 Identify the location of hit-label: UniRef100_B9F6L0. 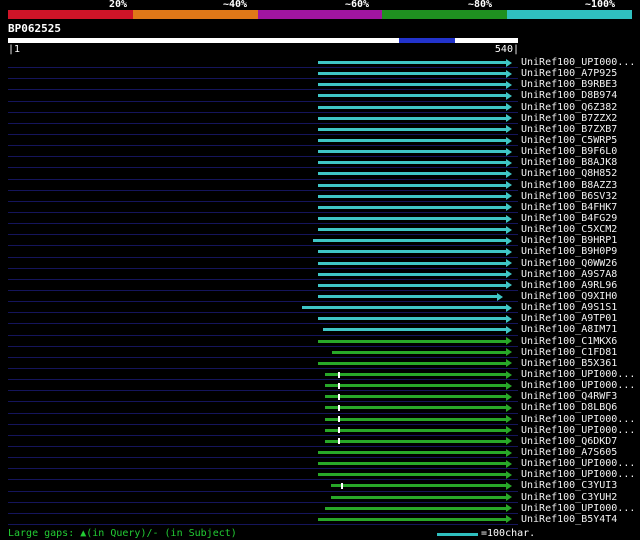
(569, 151).